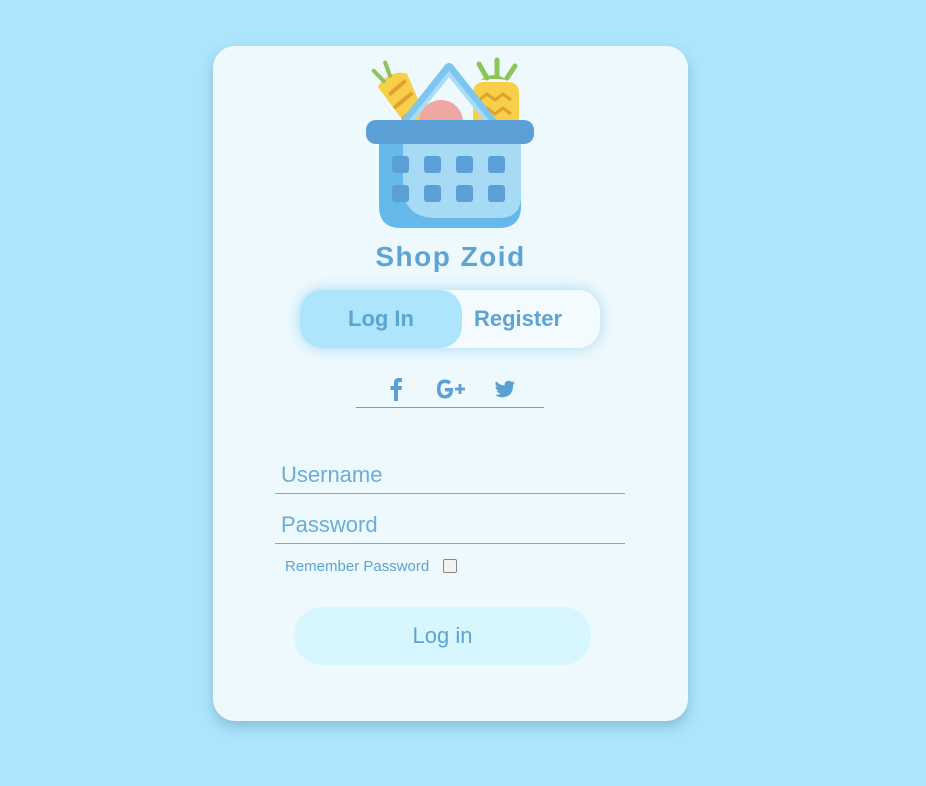  What do you see at coordinates (518, 319) in the screenshot?
I see `tab-register: Register` at bounding box center [518, 319].